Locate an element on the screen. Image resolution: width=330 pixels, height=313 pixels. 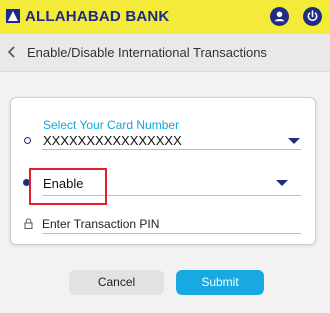
card-number-label: Select Your Card Number is located at coordinates (111, 125).